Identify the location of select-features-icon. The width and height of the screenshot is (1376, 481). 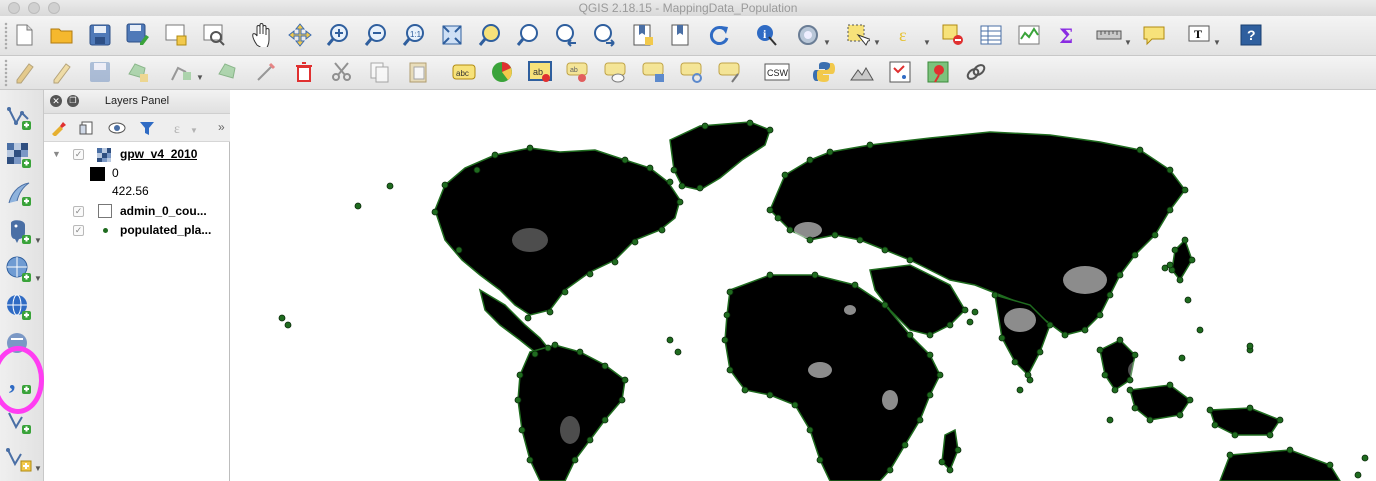
(858, 35).